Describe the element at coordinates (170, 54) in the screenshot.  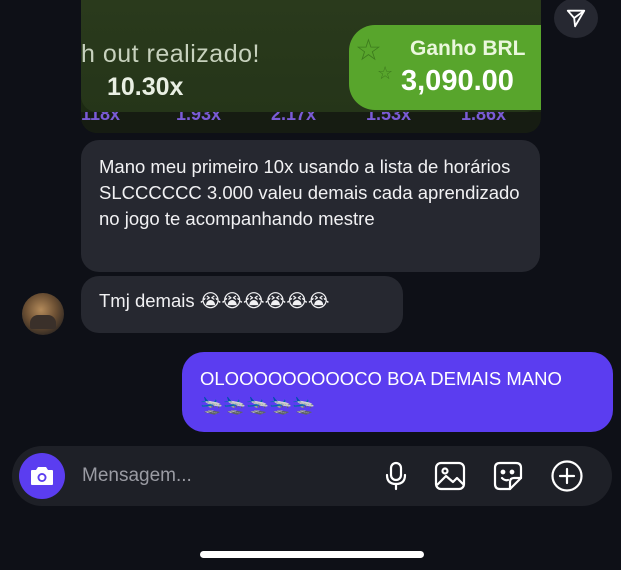
I see `cashout-text: h out realizado!` at that location.